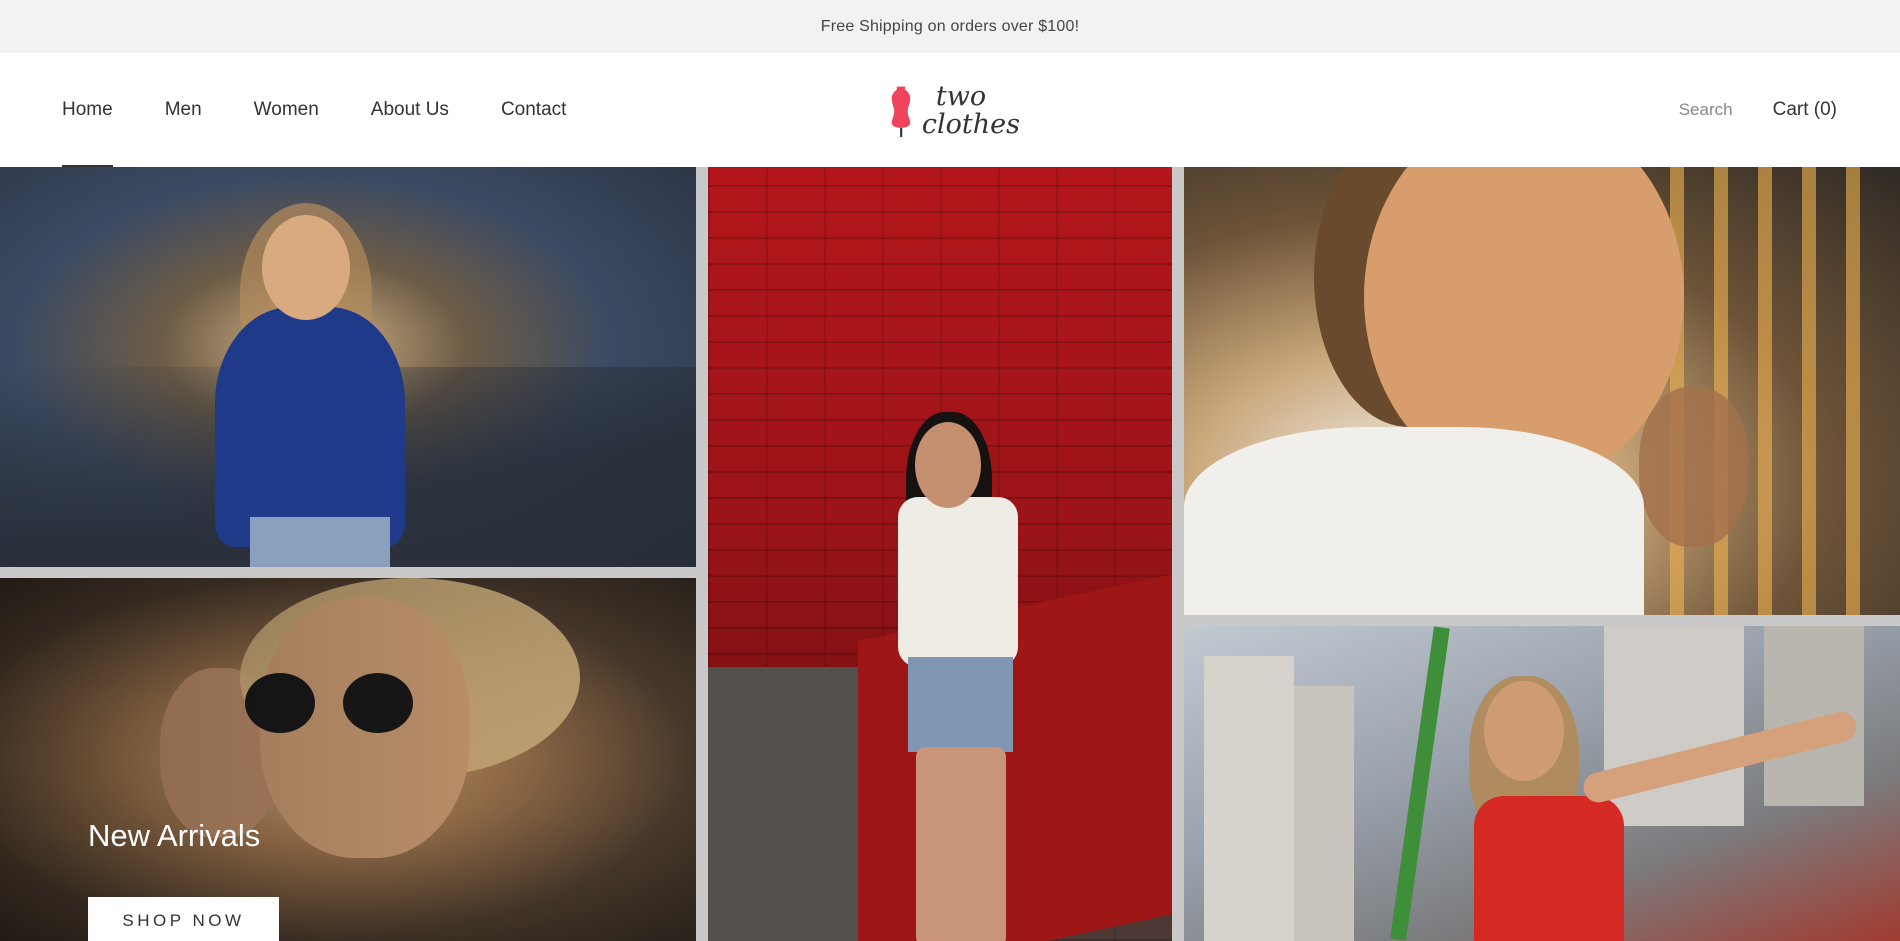  What do you see at coordinates (970, 124) in the screenshot?
I see `logo-line-2: clothes` at bounding box center [970, 124].